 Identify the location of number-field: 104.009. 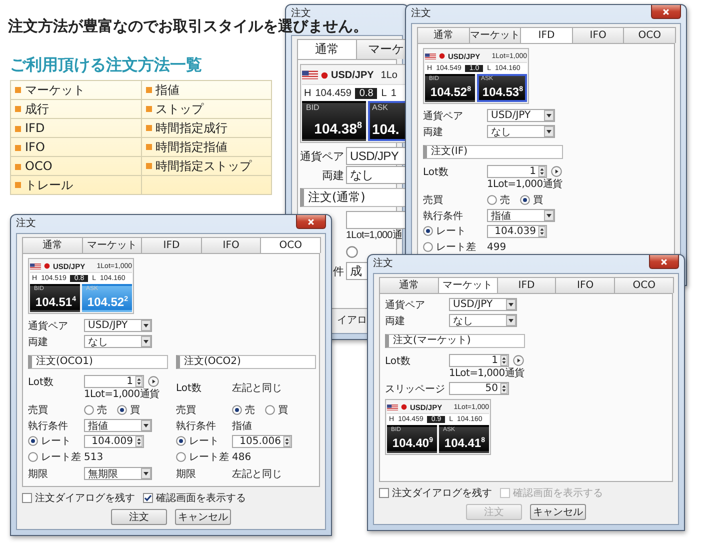
(114, 441).